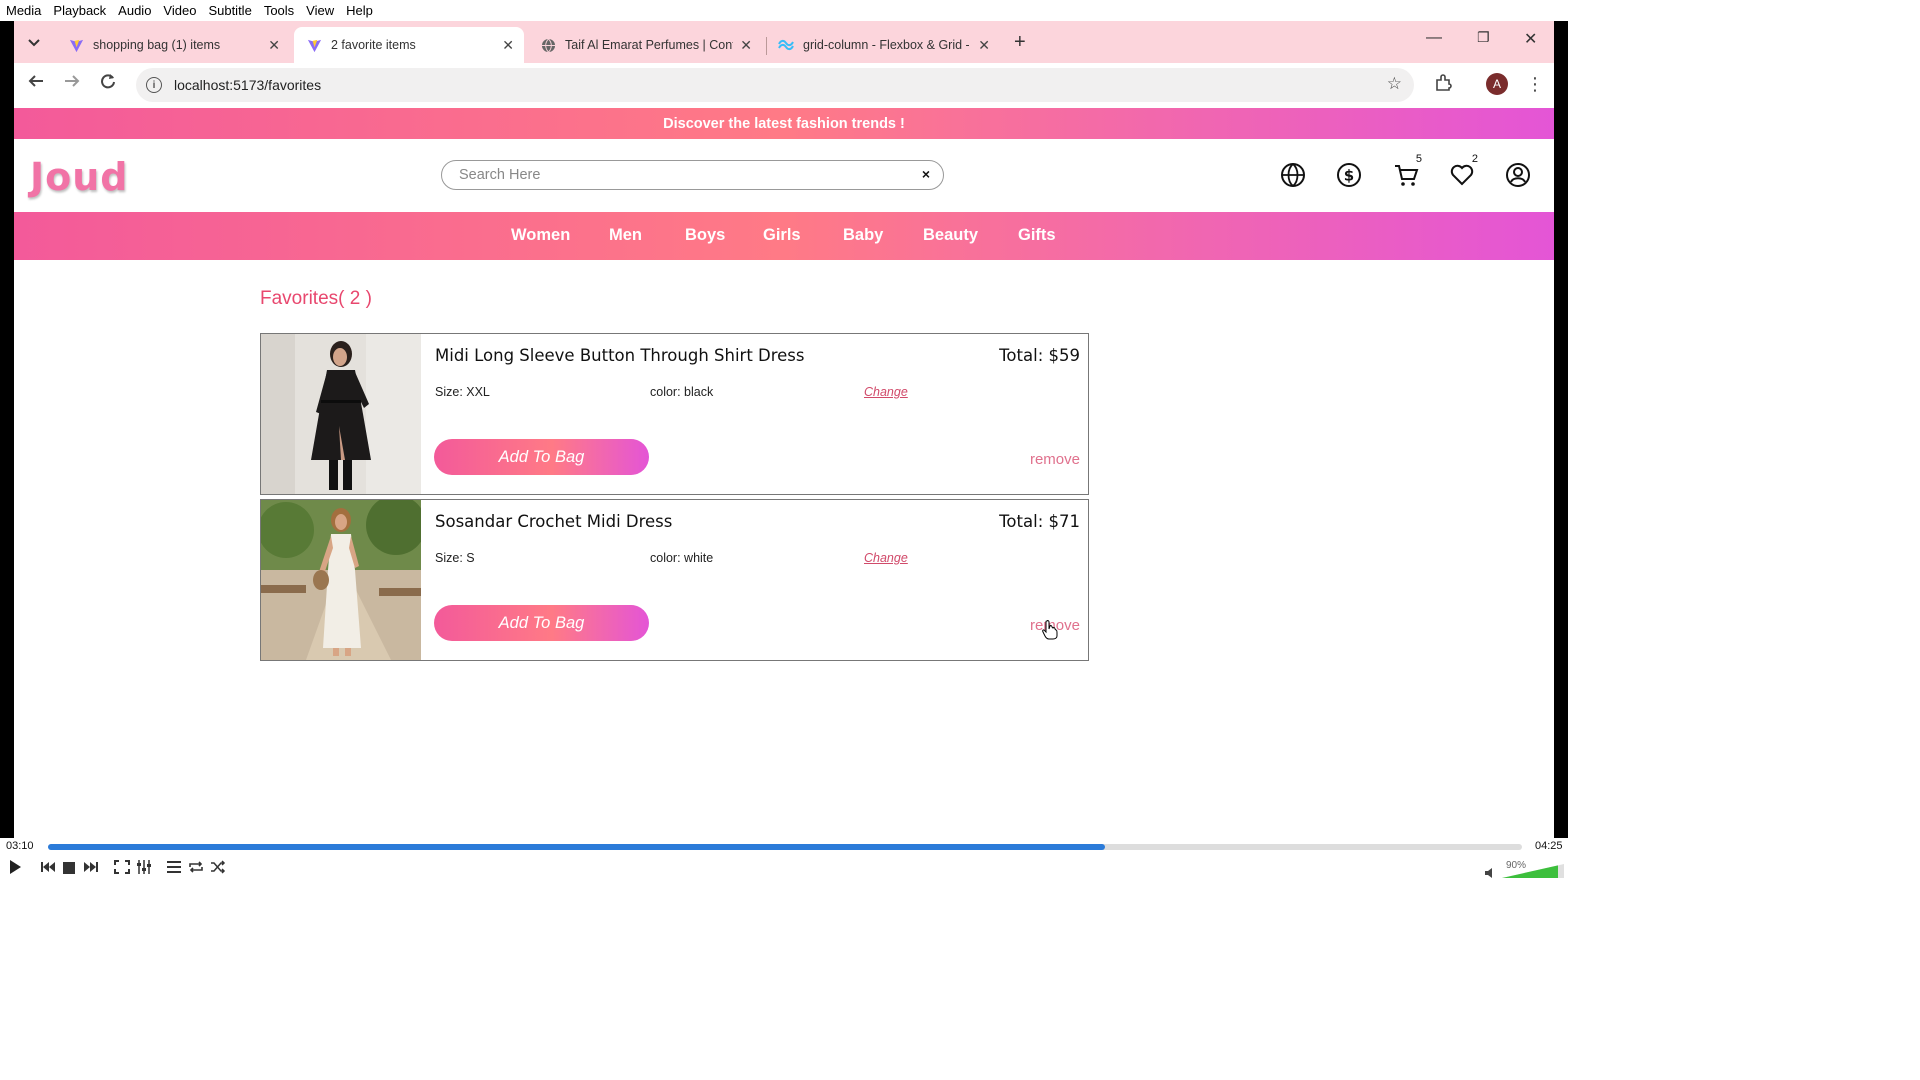 Image resolution: width=1920 pixels, height=1080 pixels. I want to click on restore-icon: ❐, so click(1483, 37).